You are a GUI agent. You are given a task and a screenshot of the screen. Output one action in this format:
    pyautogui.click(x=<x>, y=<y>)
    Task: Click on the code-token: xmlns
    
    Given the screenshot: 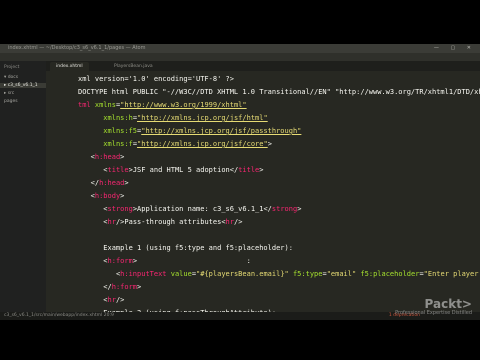 What is the action you would take?
    pyautogui.click(x=105, y=105)
    